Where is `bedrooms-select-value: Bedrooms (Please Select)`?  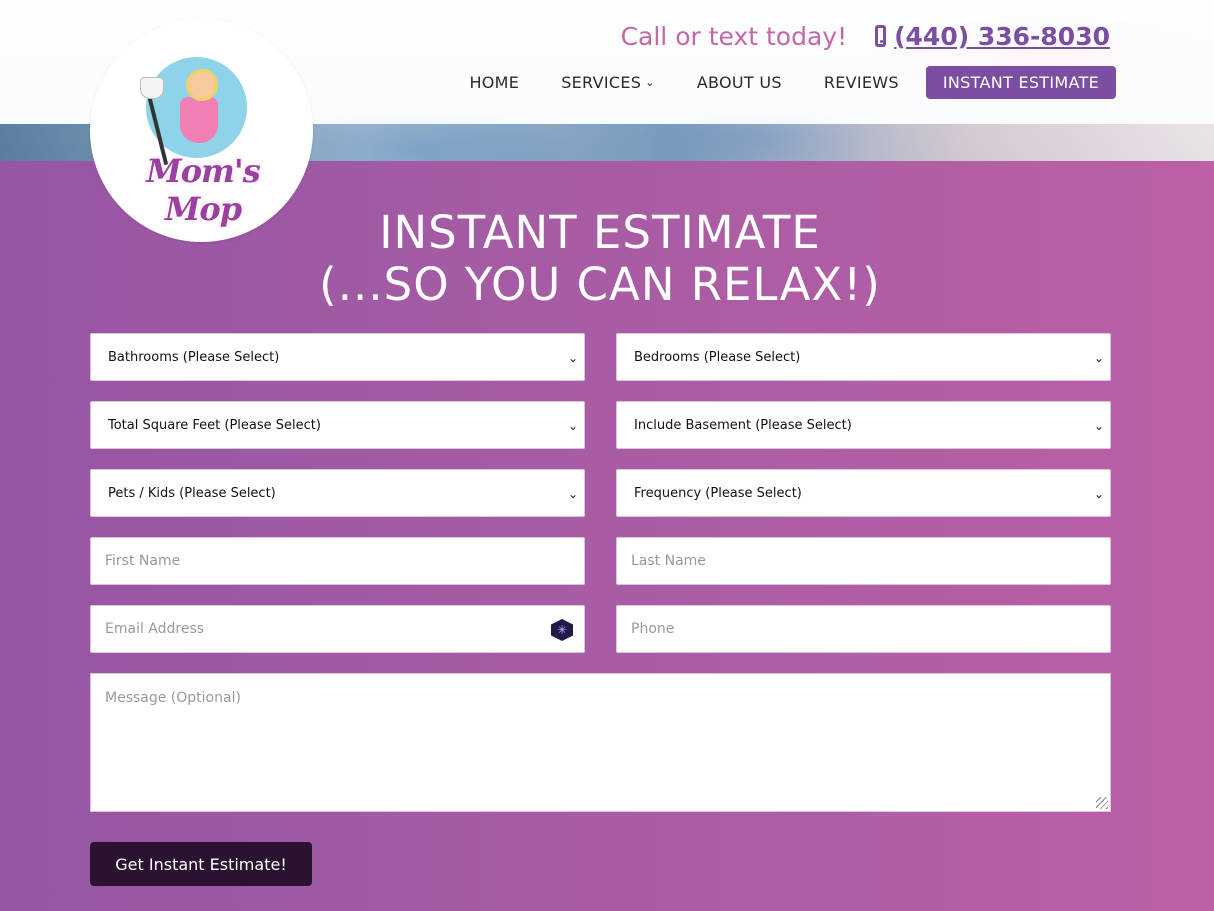
bedrooms-select-value: Bedrooms (Please Select) is located at coordinates (717, 357).